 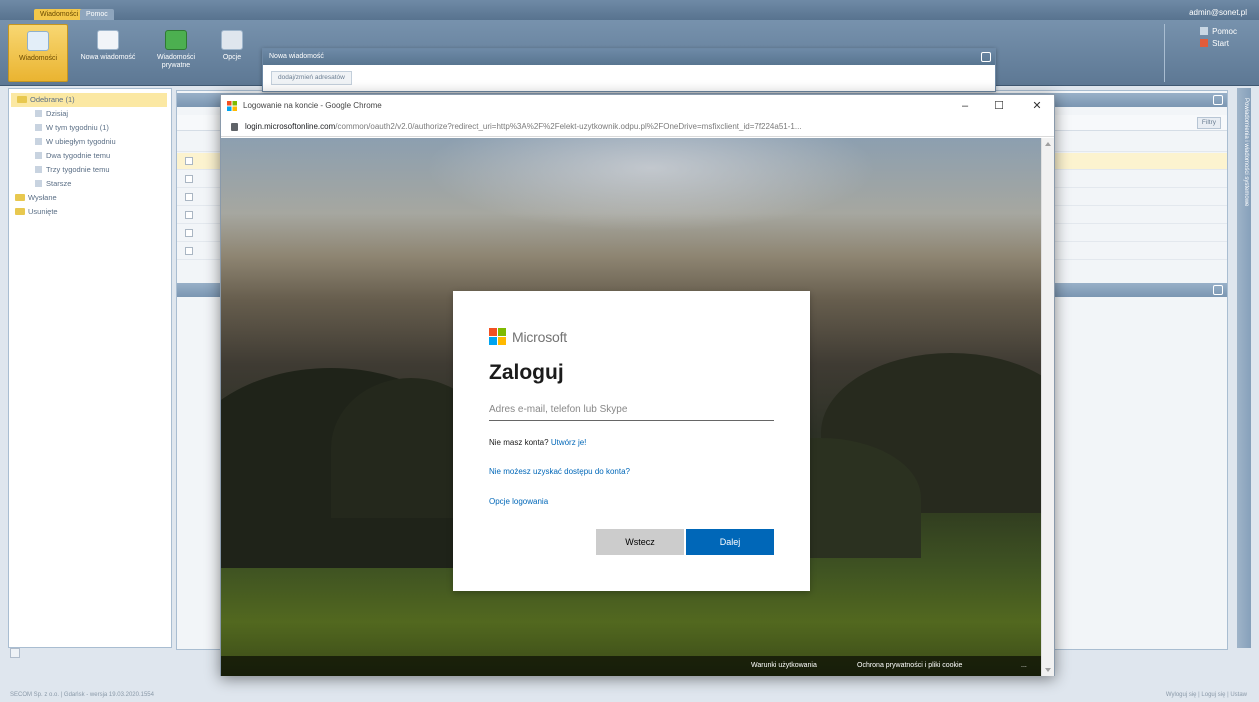 I want to click on next-button: Dalej, so click(x=730, y=542).